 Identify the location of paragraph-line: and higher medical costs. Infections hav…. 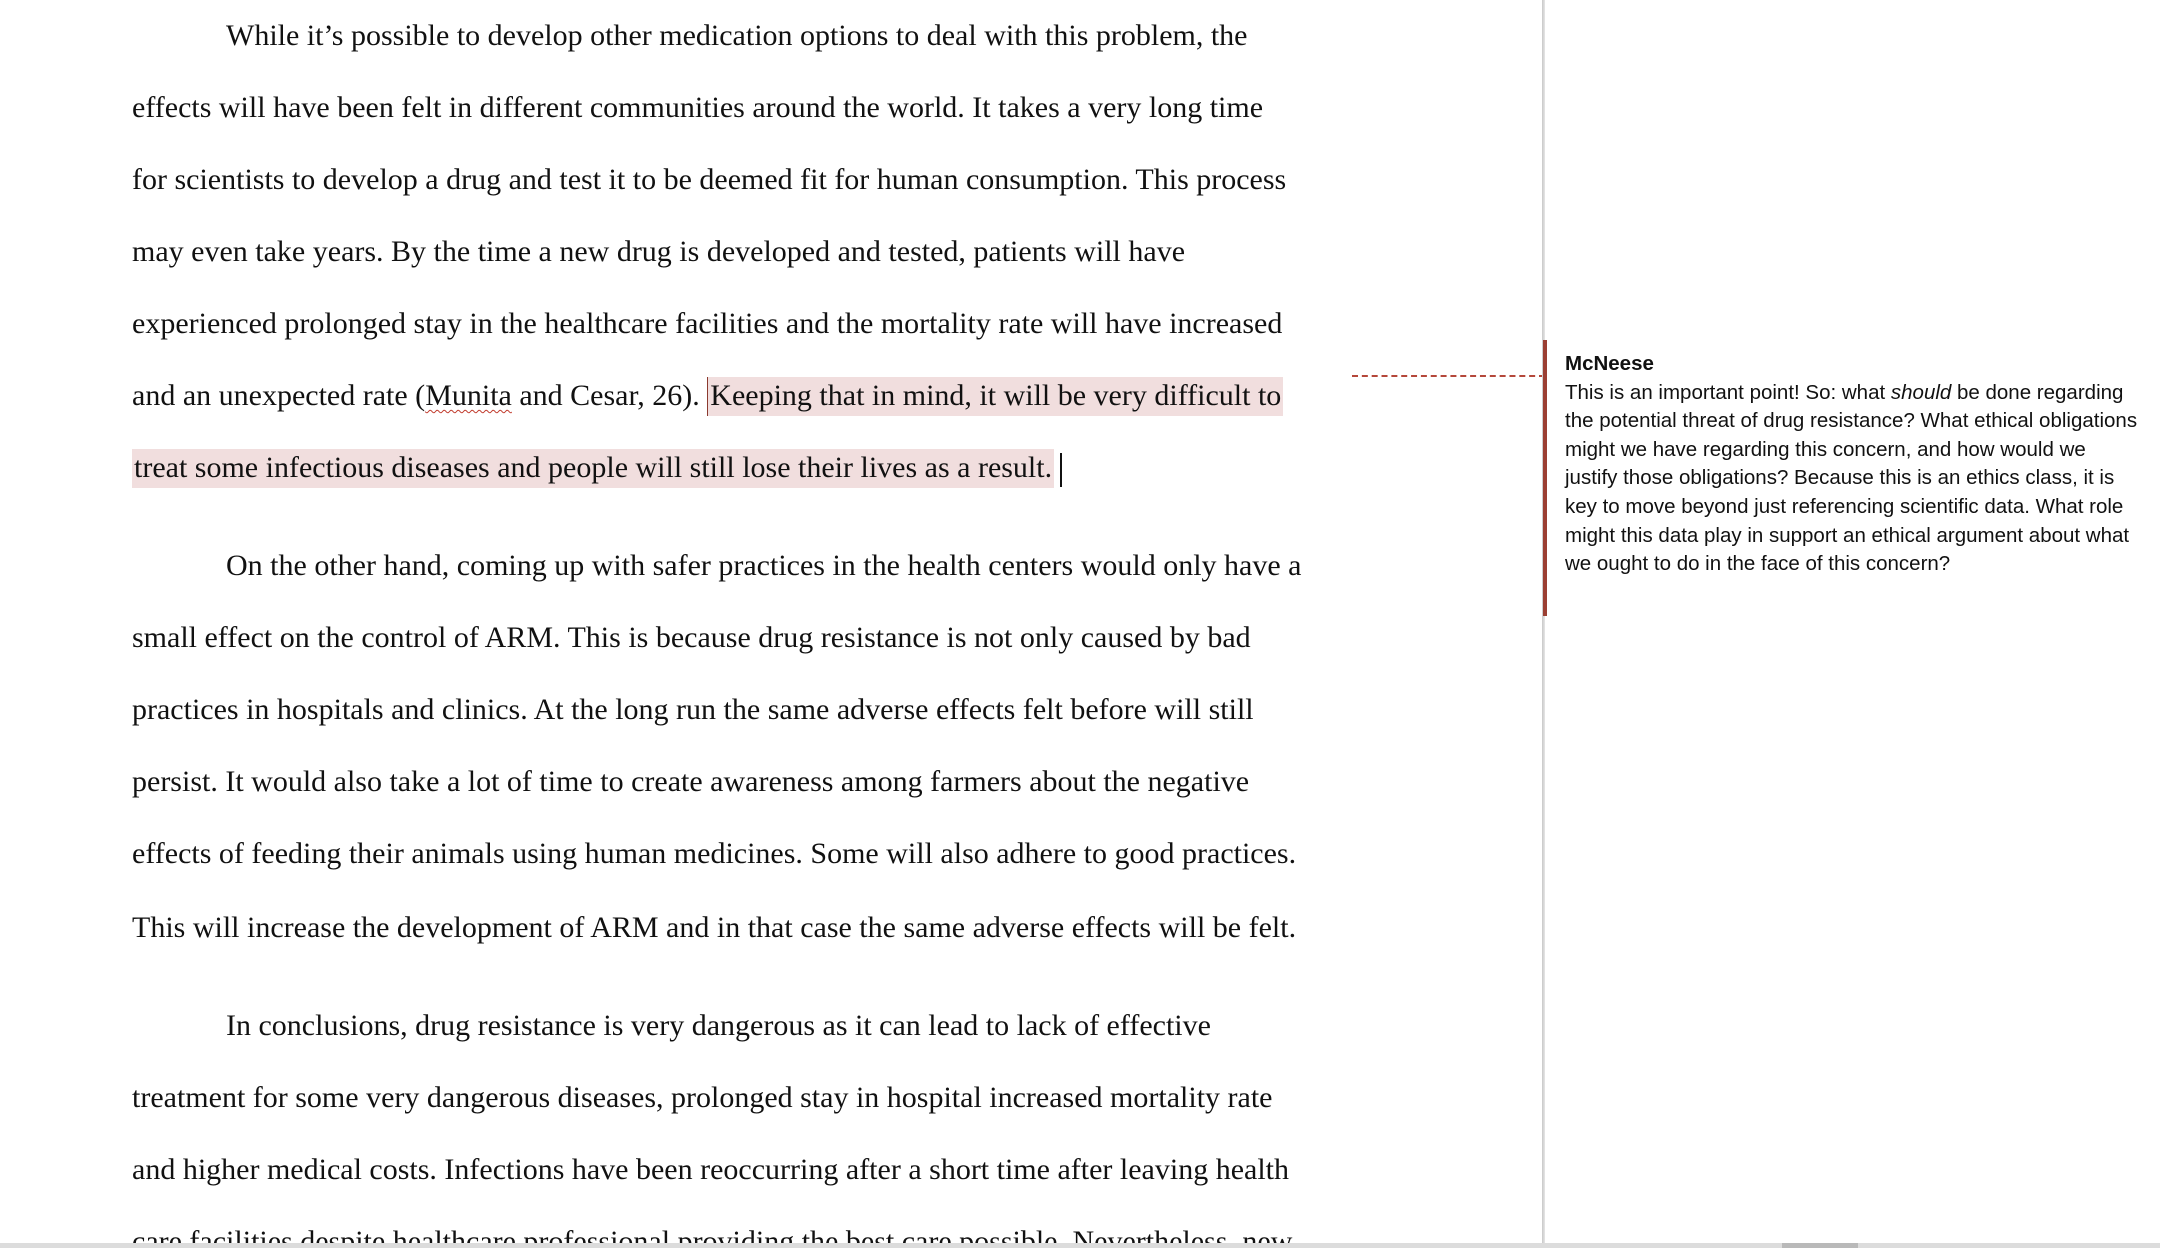
(711, 1169).